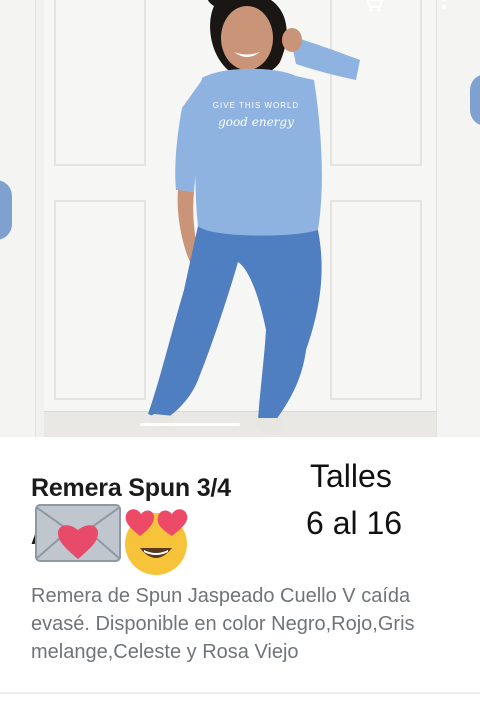  What do you see at coordinates (18, 218) in the screenshot?
I see `previous-image-peek` at bounding box center [18, 218].